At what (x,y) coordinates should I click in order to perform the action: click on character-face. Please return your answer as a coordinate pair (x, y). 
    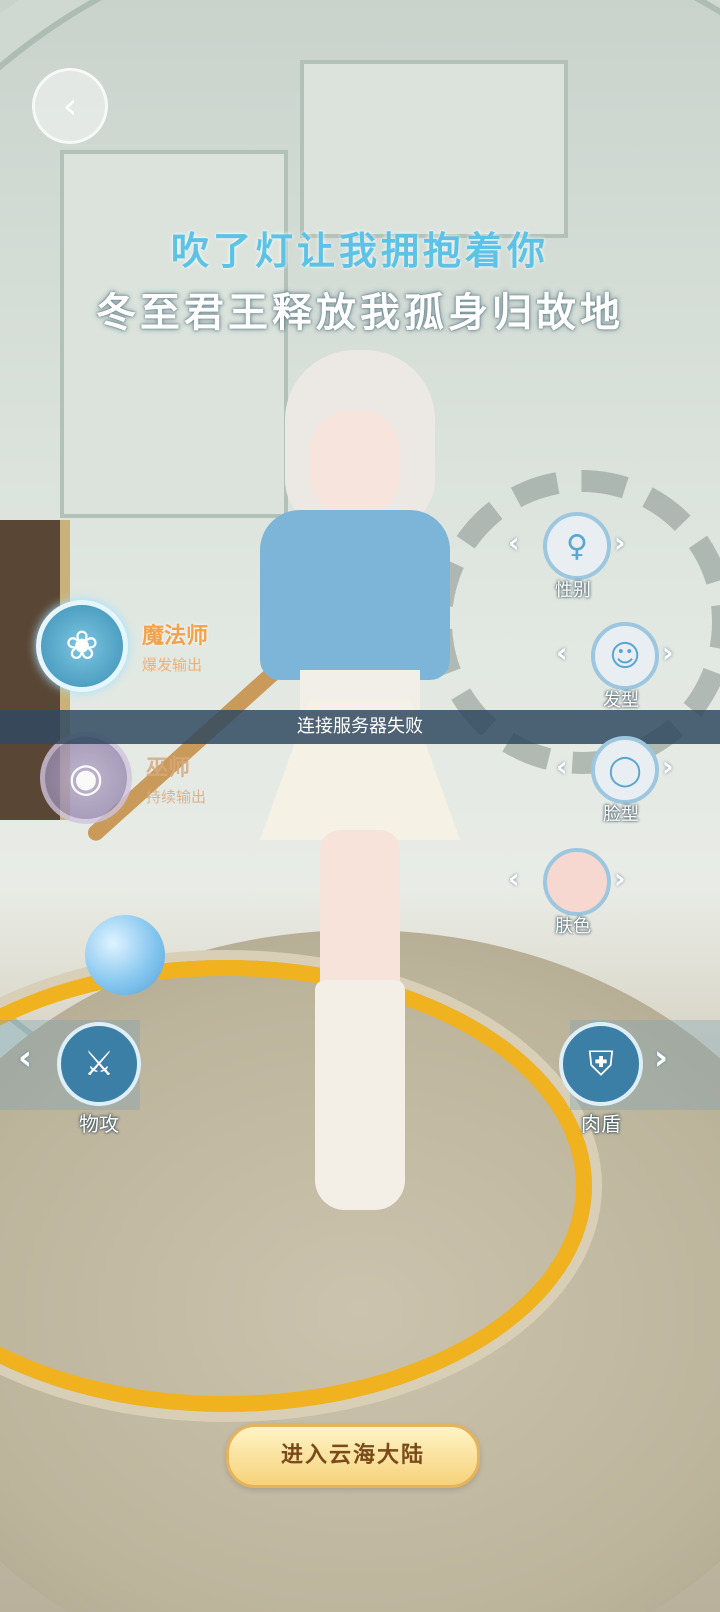
    Looking at the image, I should click on (355, 465).